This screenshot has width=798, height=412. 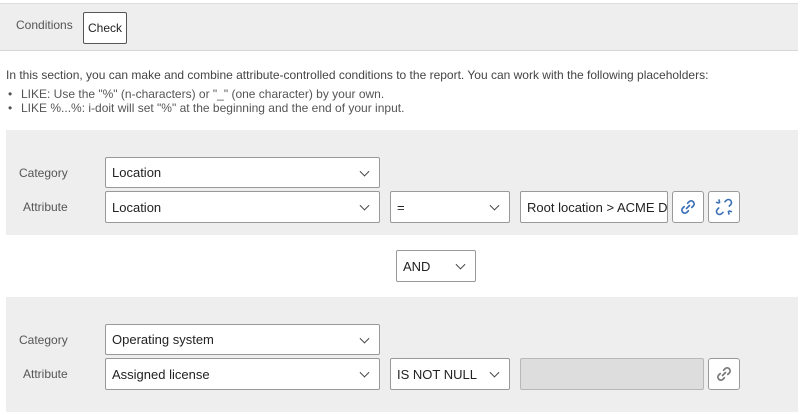 What do you see at coordinates (105, 28) in the screenshot?
I see `check-button: Check` at bounding box center [105, 28].